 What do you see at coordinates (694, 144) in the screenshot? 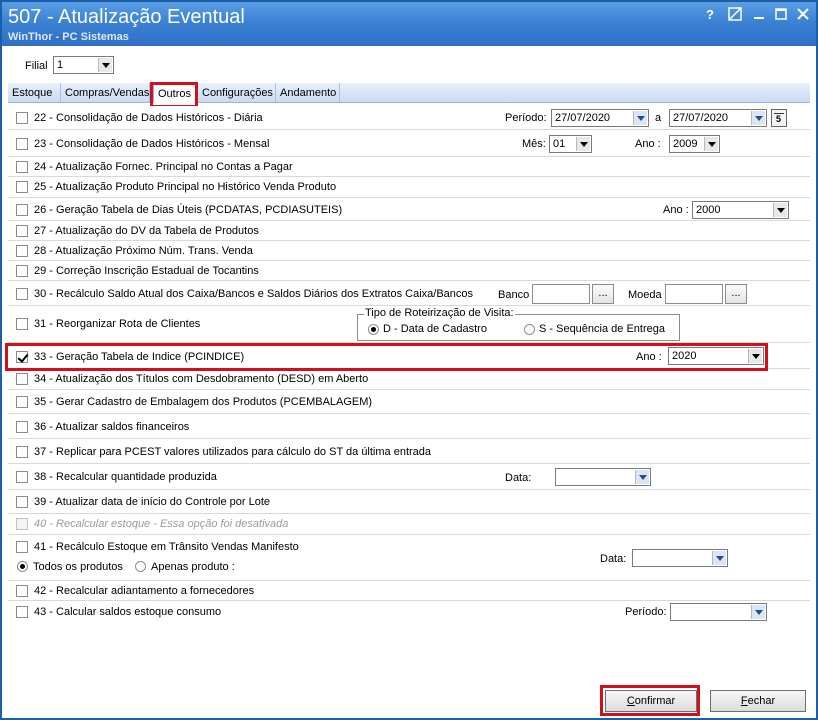
I see `ano-23-select: 2009` at bounding box center [694, 144].